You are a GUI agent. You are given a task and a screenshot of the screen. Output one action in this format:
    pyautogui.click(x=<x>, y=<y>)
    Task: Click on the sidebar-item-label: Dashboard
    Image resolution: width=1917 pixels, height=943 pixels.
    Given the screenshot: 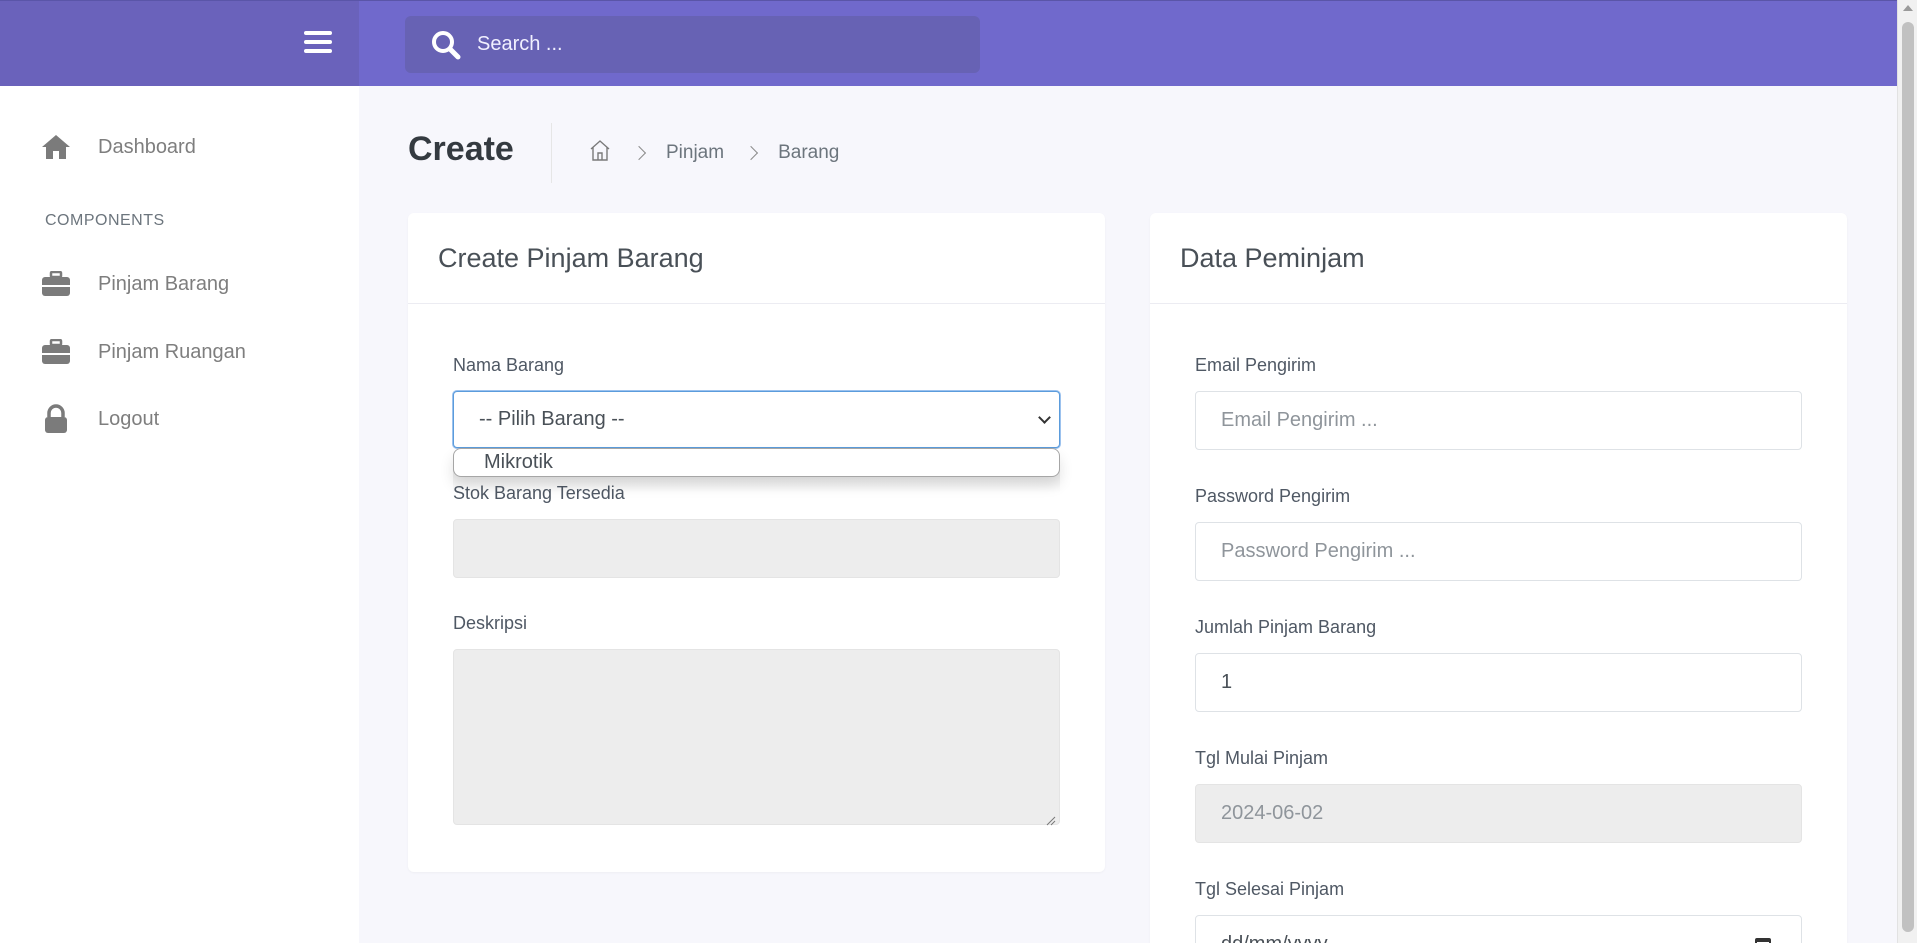 What is the action you would take?
    pyautogui.click(x=147, y=146)
    